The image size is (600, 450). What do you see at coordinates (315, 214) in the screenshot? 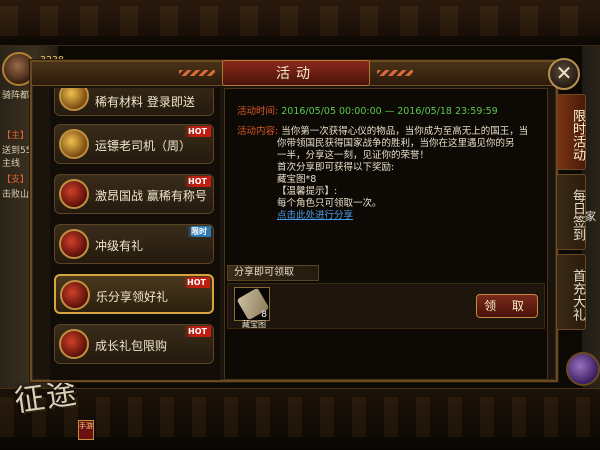
I see `share-link: 点击此处进行分享` at bounding box center [315, 214].